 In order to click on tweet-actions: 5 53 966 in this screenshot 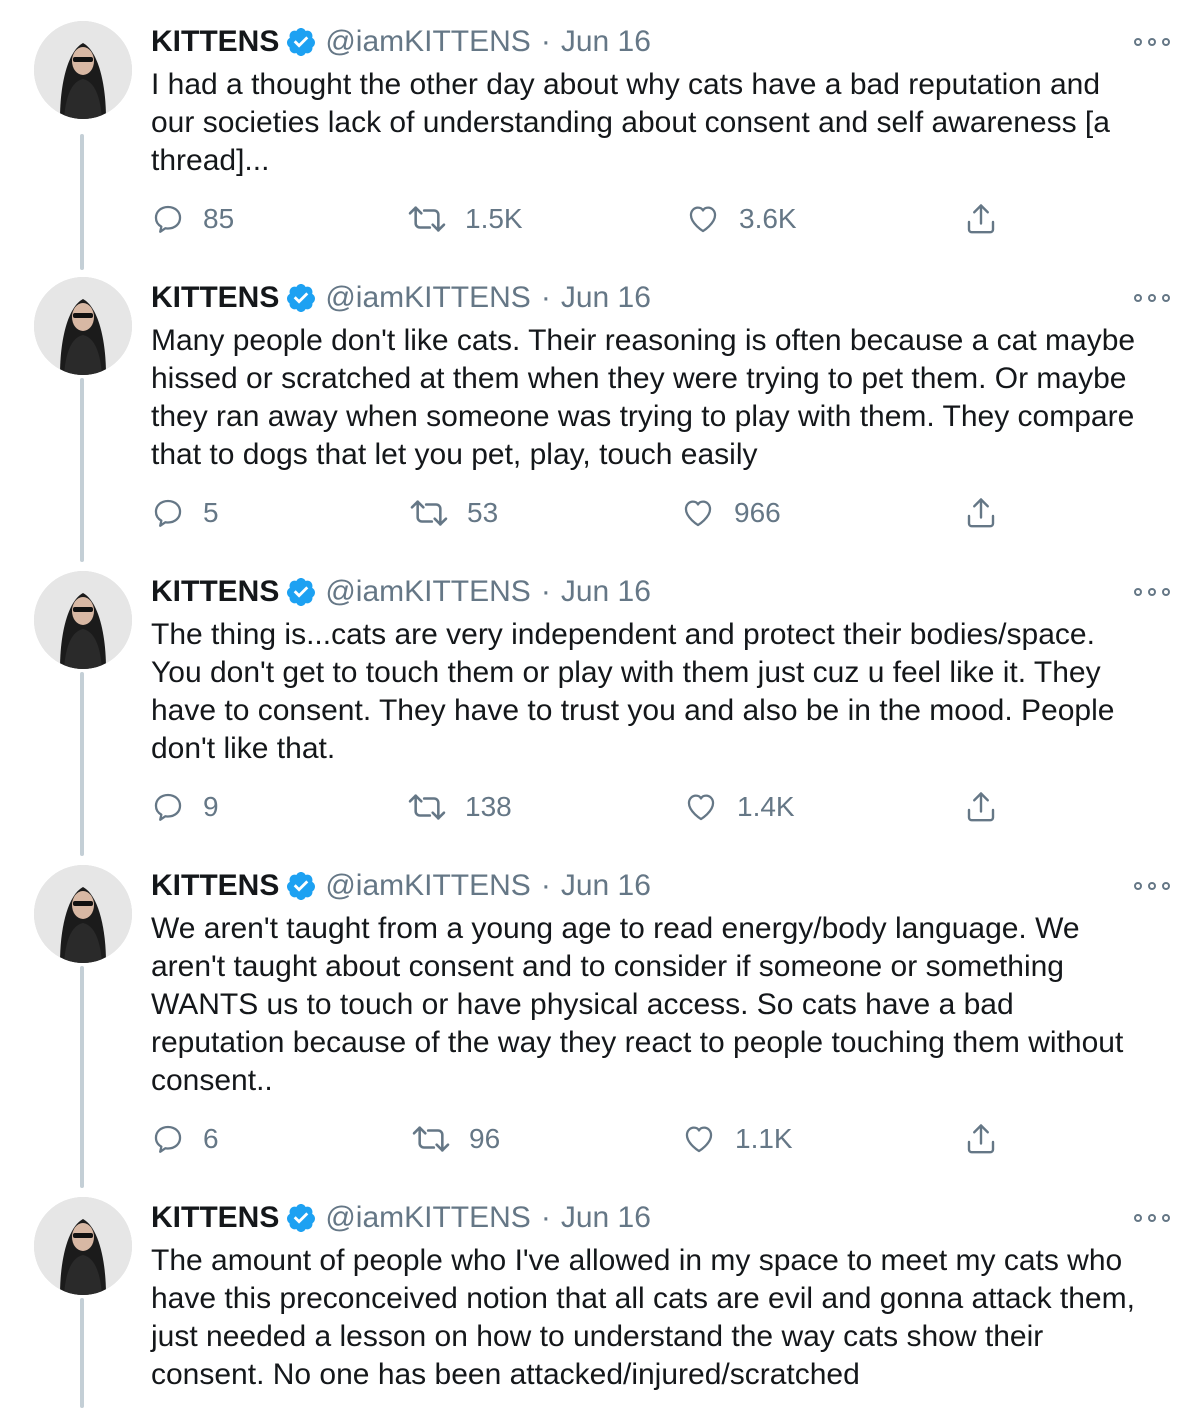, I will do `click(591, 513)`.